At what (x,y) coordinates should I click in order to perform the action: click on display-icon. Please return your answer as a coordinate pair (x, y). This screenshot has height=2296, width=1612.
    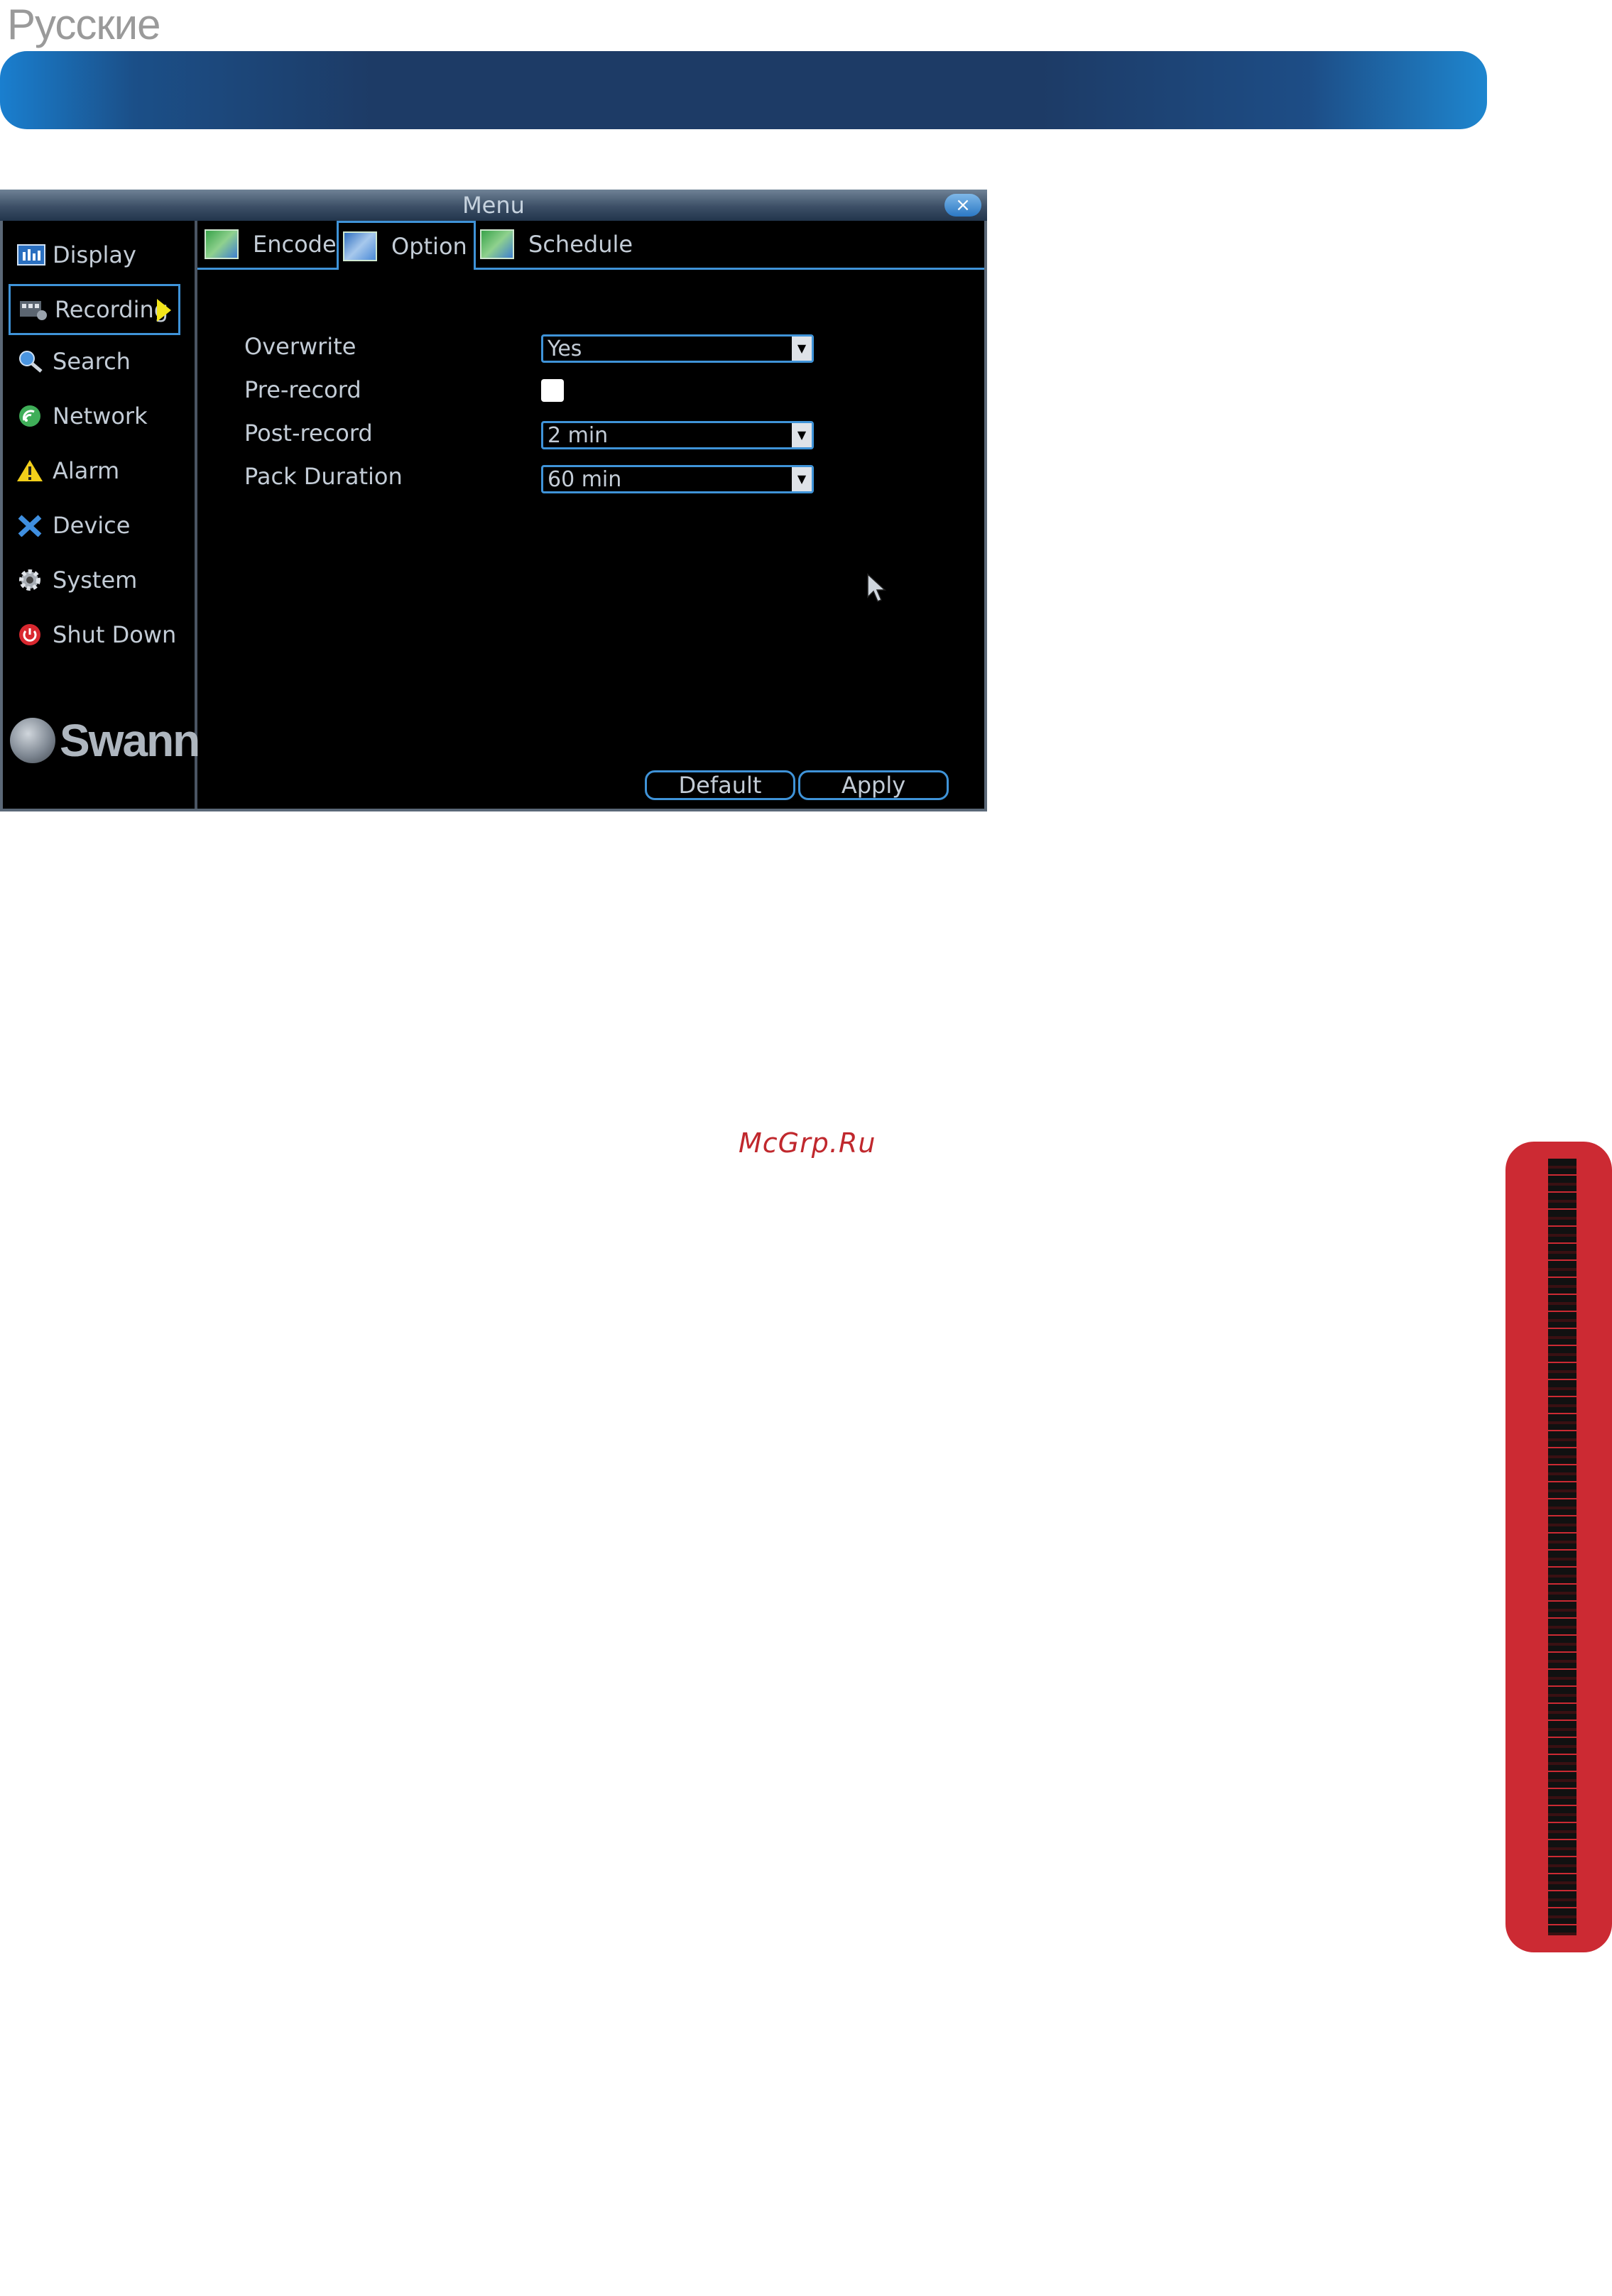
    Looking at the image, I should click on (31, 255).